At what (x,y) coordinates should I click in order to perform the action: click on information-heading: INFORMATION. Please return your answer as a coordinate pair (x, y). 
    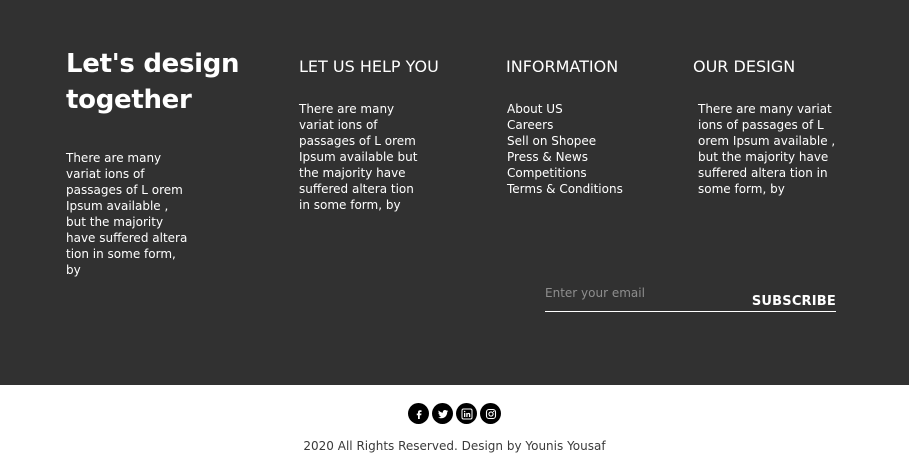
    Looking at the image, I should click on (562, 66).